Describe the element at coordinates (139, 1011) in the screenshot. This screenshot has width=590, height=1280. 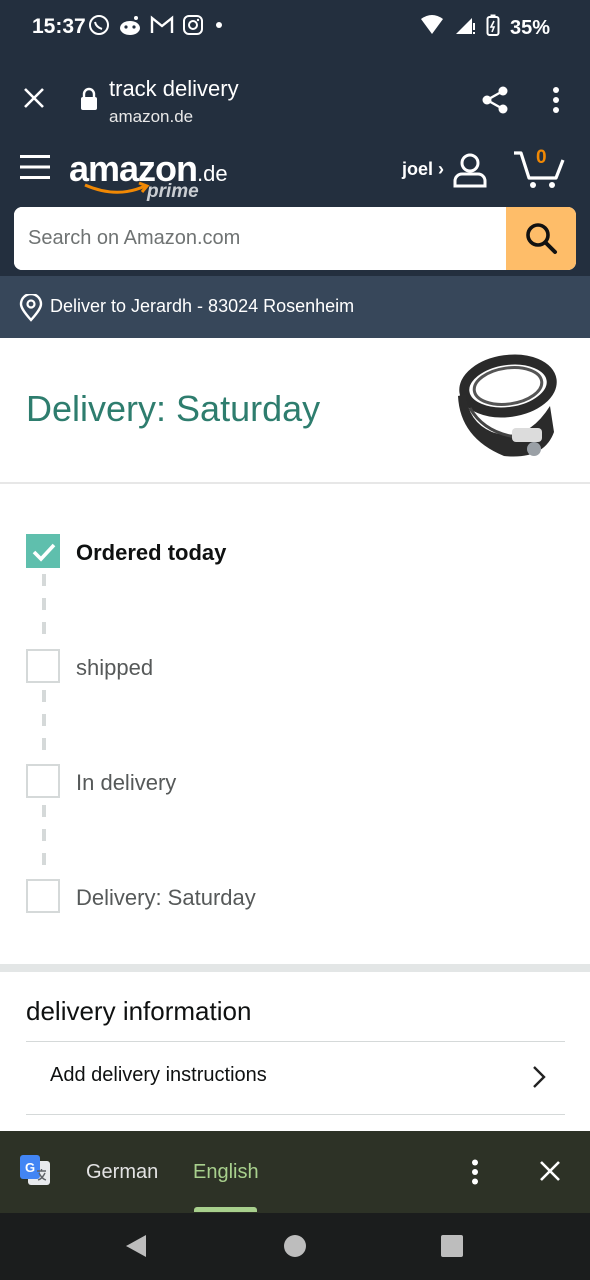
I see `delivery-info-title: delivery information` at that location.